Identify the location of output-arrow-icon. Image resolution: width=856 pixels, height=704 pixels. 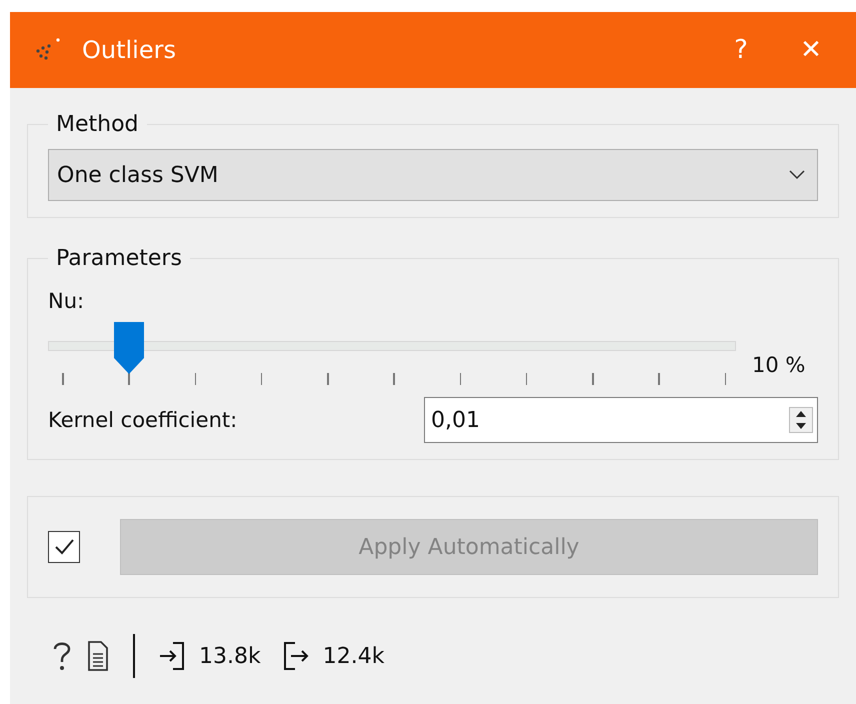
(295, 656).